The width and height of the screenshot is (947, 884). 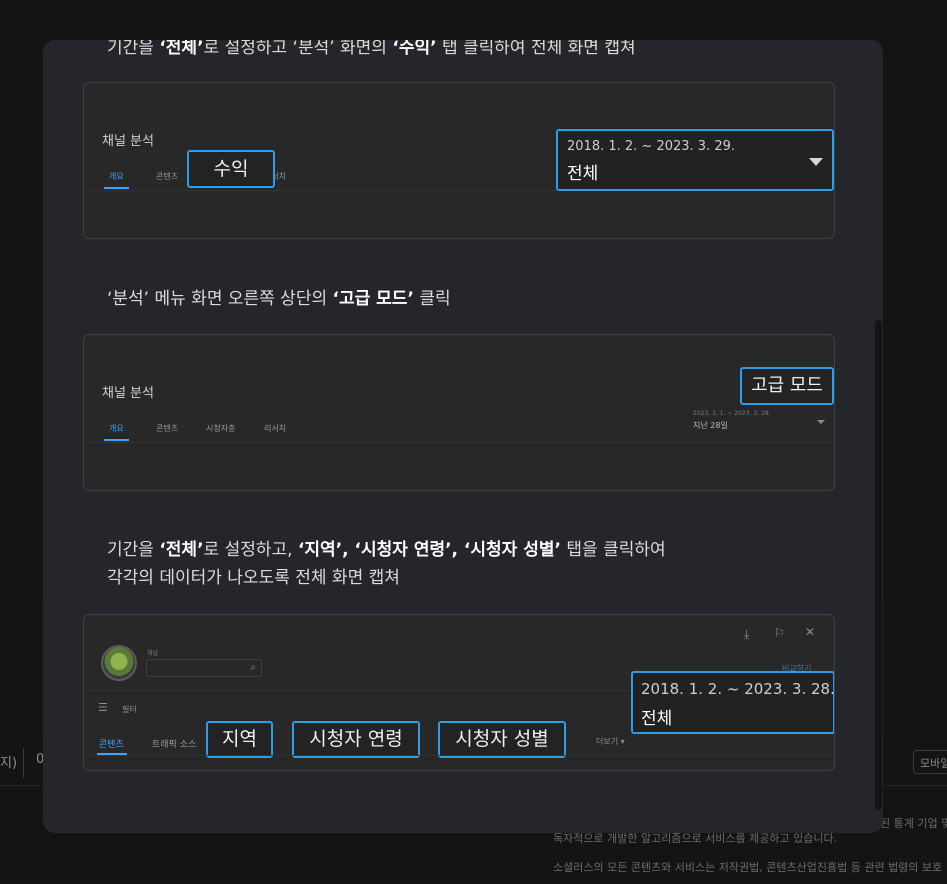 What do you see at coordinates (279, 299) in the screenshot?
I see `step-2-instruction: ‘분석’ 메뉴 화면 오른쪽 상단의 ‘고급 모드’ 클릭` at bounding box center [279, 299].